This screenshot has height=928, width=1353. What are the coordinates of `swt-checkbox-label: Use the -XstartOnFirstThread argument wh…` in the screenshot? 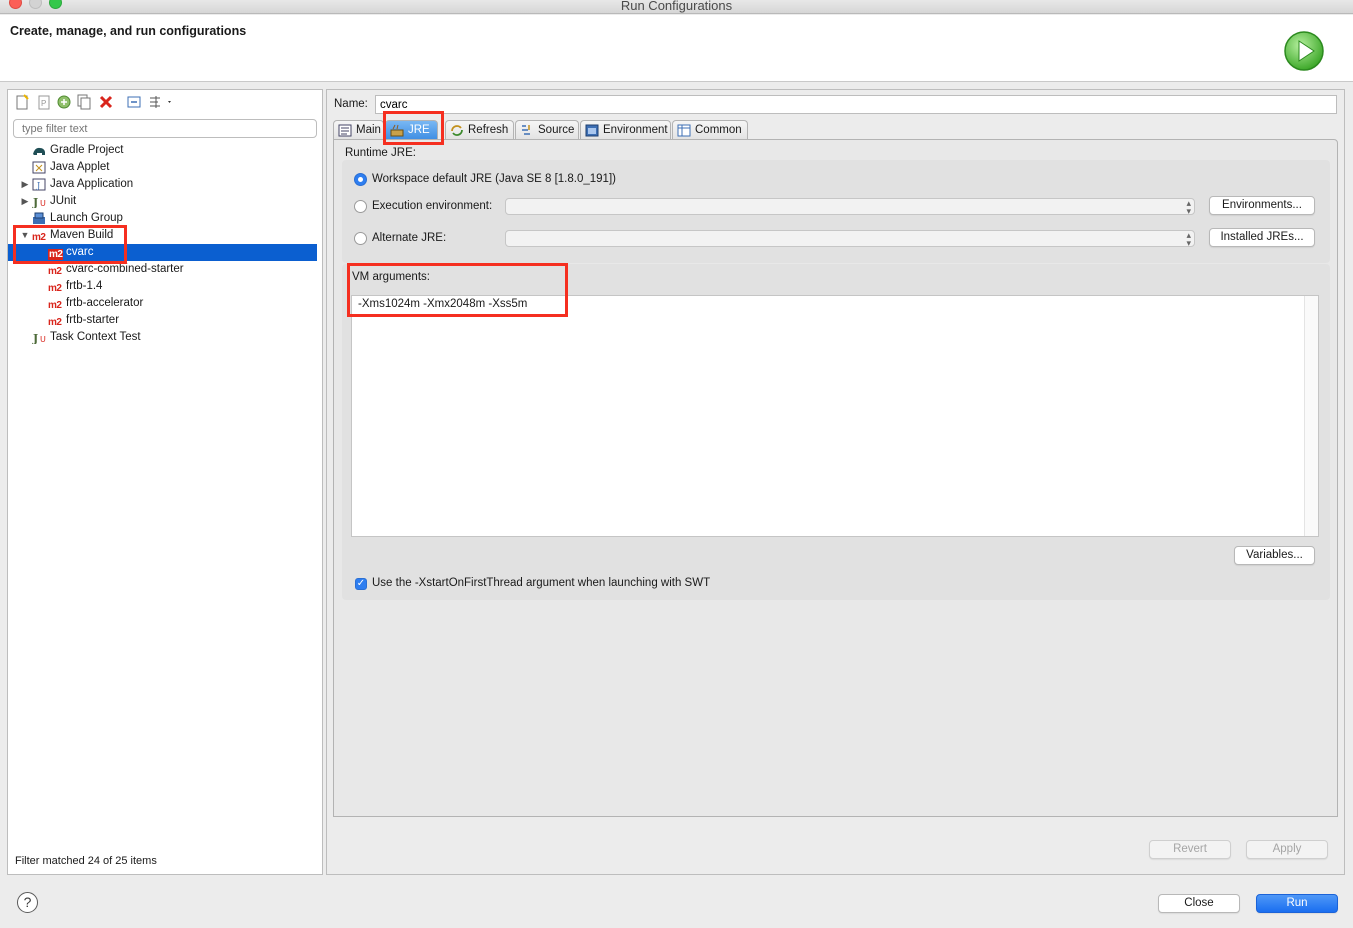 It's located at (541, 583).